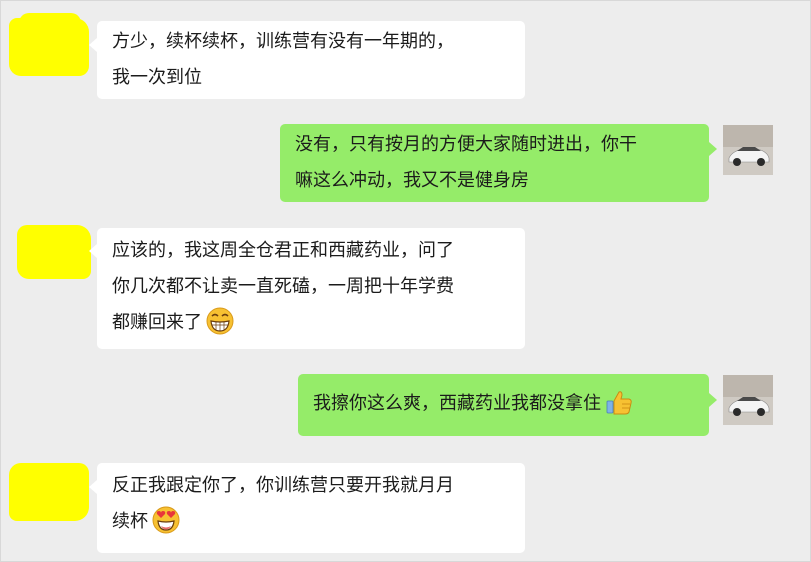 The height and width of the screenshot is (562, 811). What do you see at coordinates (157, 322) in the screenshot?
I see `message-text: 都赚回来了` at bounding box center [157, 322].